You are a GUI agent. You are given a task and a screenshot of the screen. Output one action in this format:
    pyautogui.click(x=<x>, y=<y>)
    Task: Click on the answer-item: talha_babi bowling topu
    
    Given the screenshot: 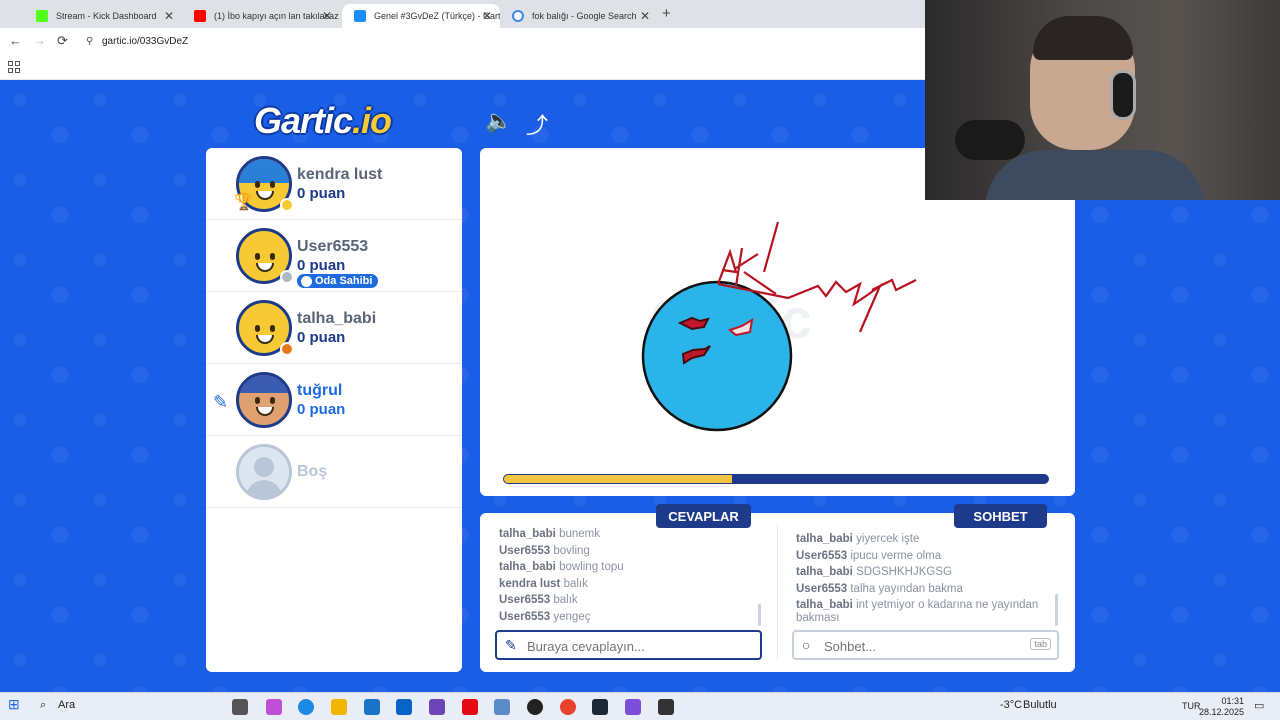 What is the action you would take?
    pyautogui.click(x=561, y=567)
    